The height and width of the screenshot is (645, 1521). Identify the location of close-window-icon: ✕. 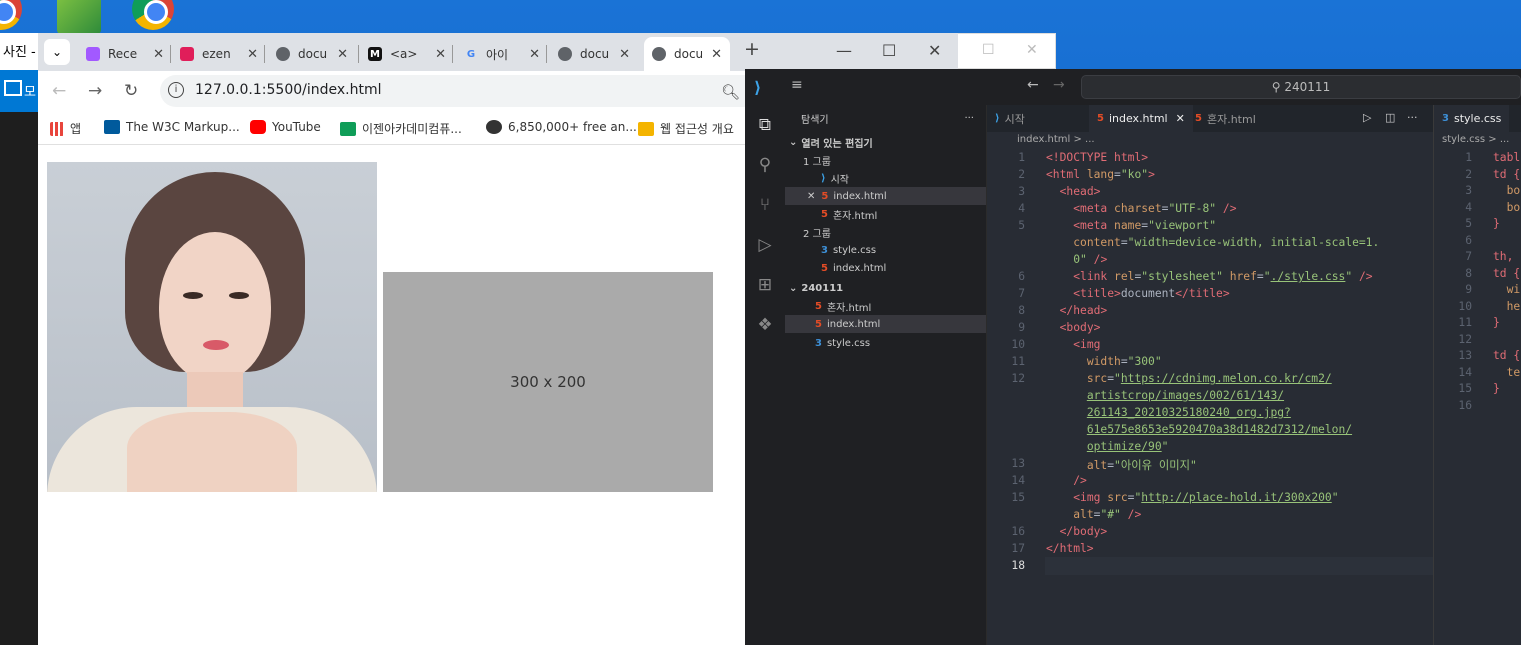
(934, 50).